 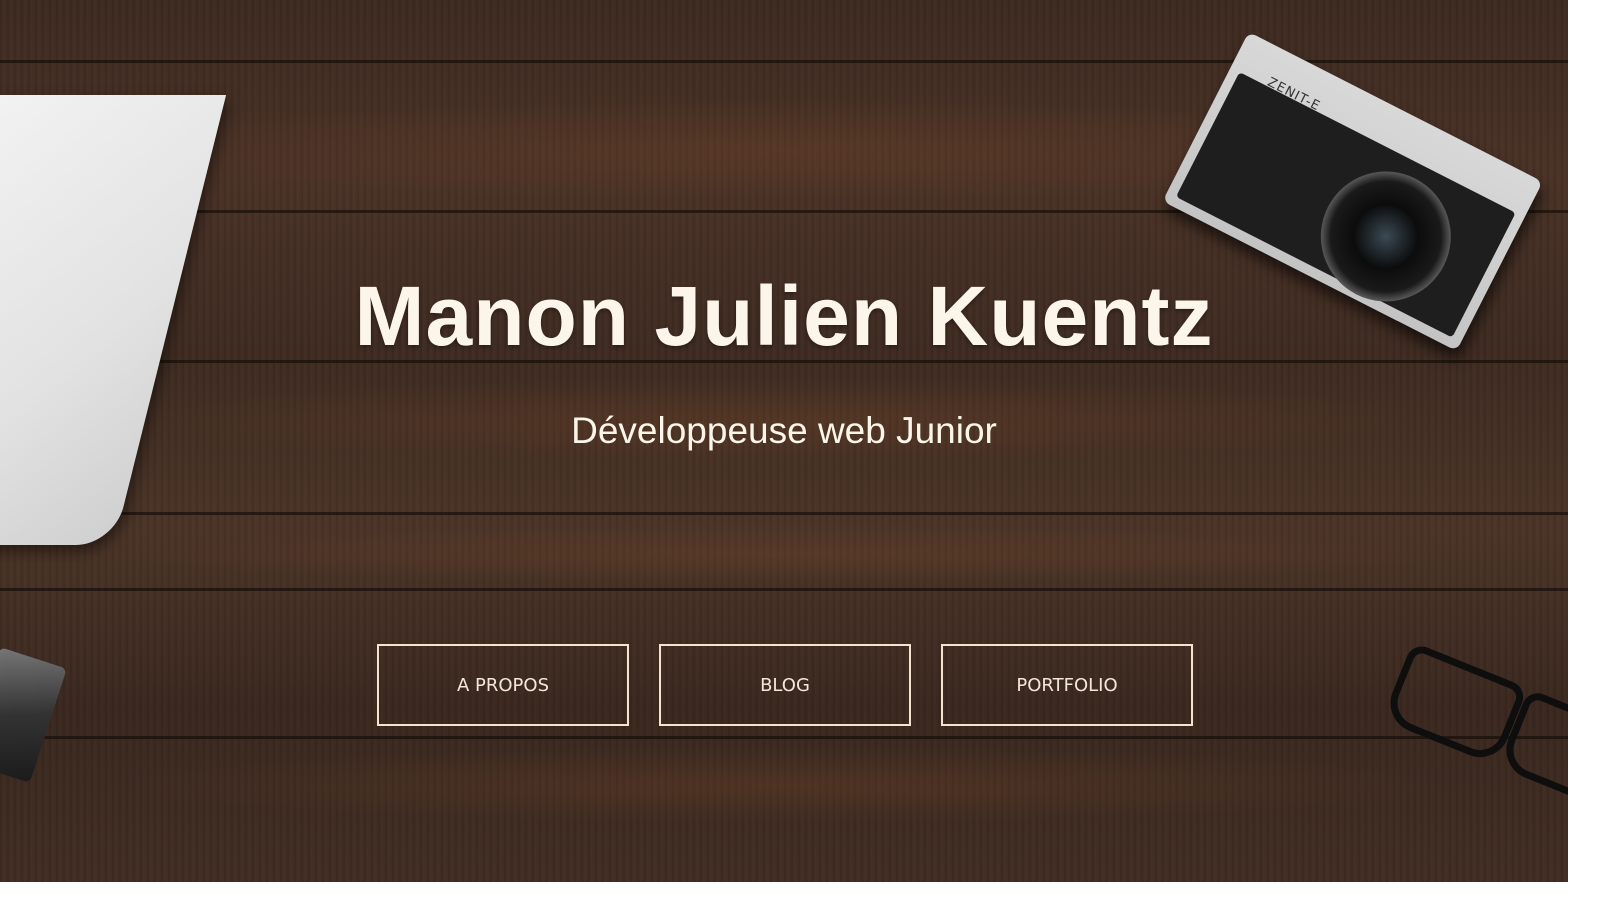 I want to click on page-title: Manon Julien Kuentz, so click(x=784, y=316).